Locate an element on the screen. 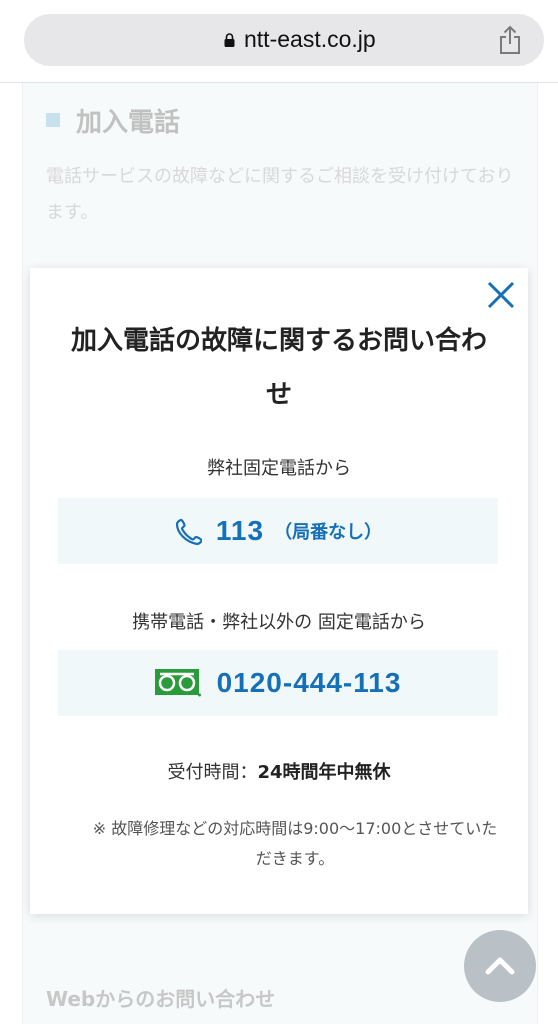 The width and height of the screenshot is (558, 1024). url-text: ntt-east.co.jp is located at coordinates (310, 39).